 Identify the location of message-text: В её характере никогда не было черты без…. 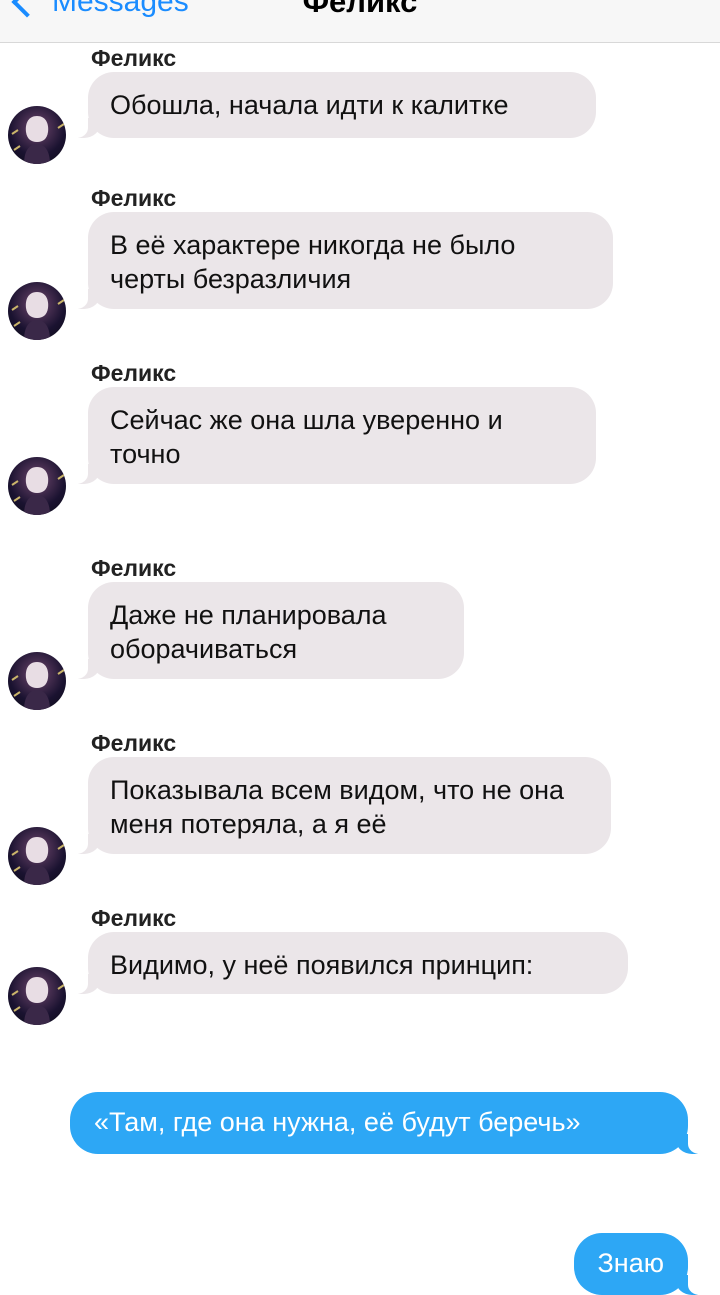
(313, 262).